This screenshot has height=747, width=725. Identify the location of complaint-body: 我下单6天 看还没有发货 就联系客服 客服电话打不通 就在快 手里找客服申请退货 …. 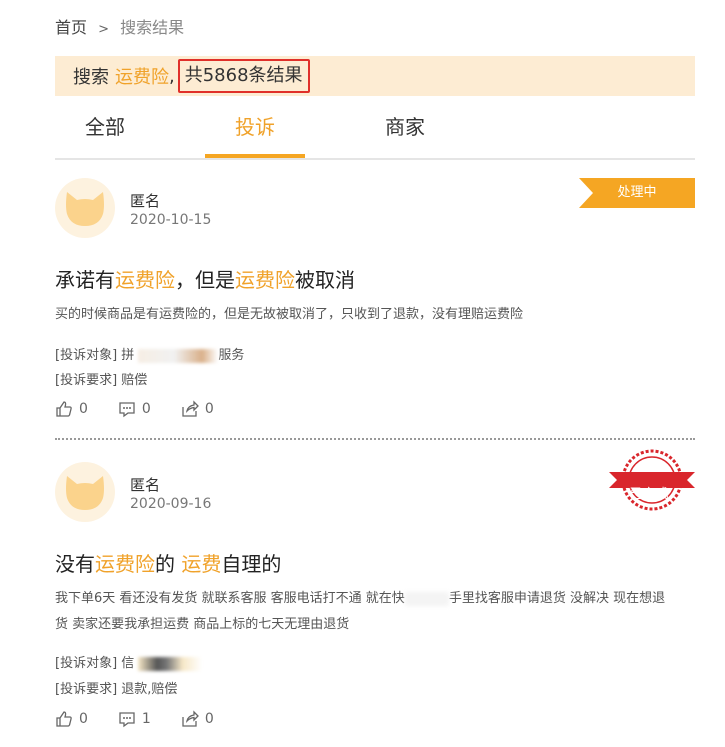
(377, 612).